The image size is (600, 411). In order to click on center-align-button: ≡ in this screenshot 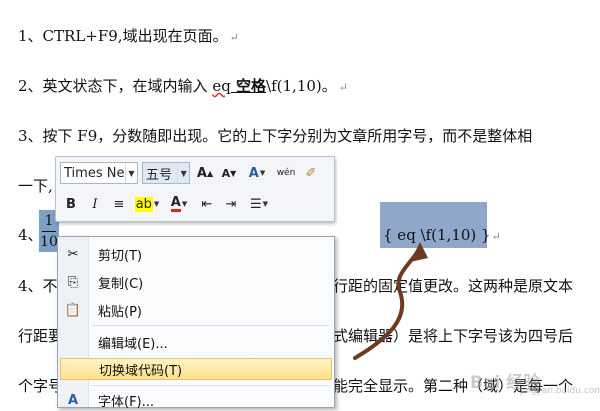, I will do `click(119, 204)`.